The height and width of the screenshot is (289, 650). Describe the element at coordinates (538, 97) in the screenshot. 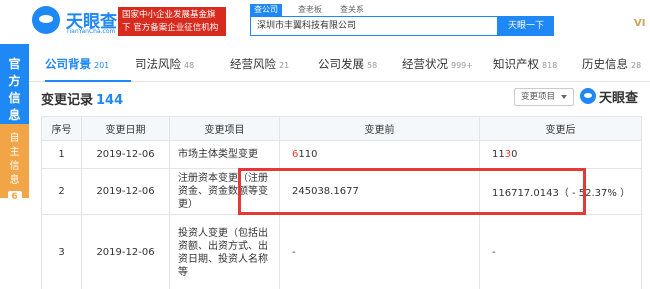

I see `filter-label: 变更项目` at that location.